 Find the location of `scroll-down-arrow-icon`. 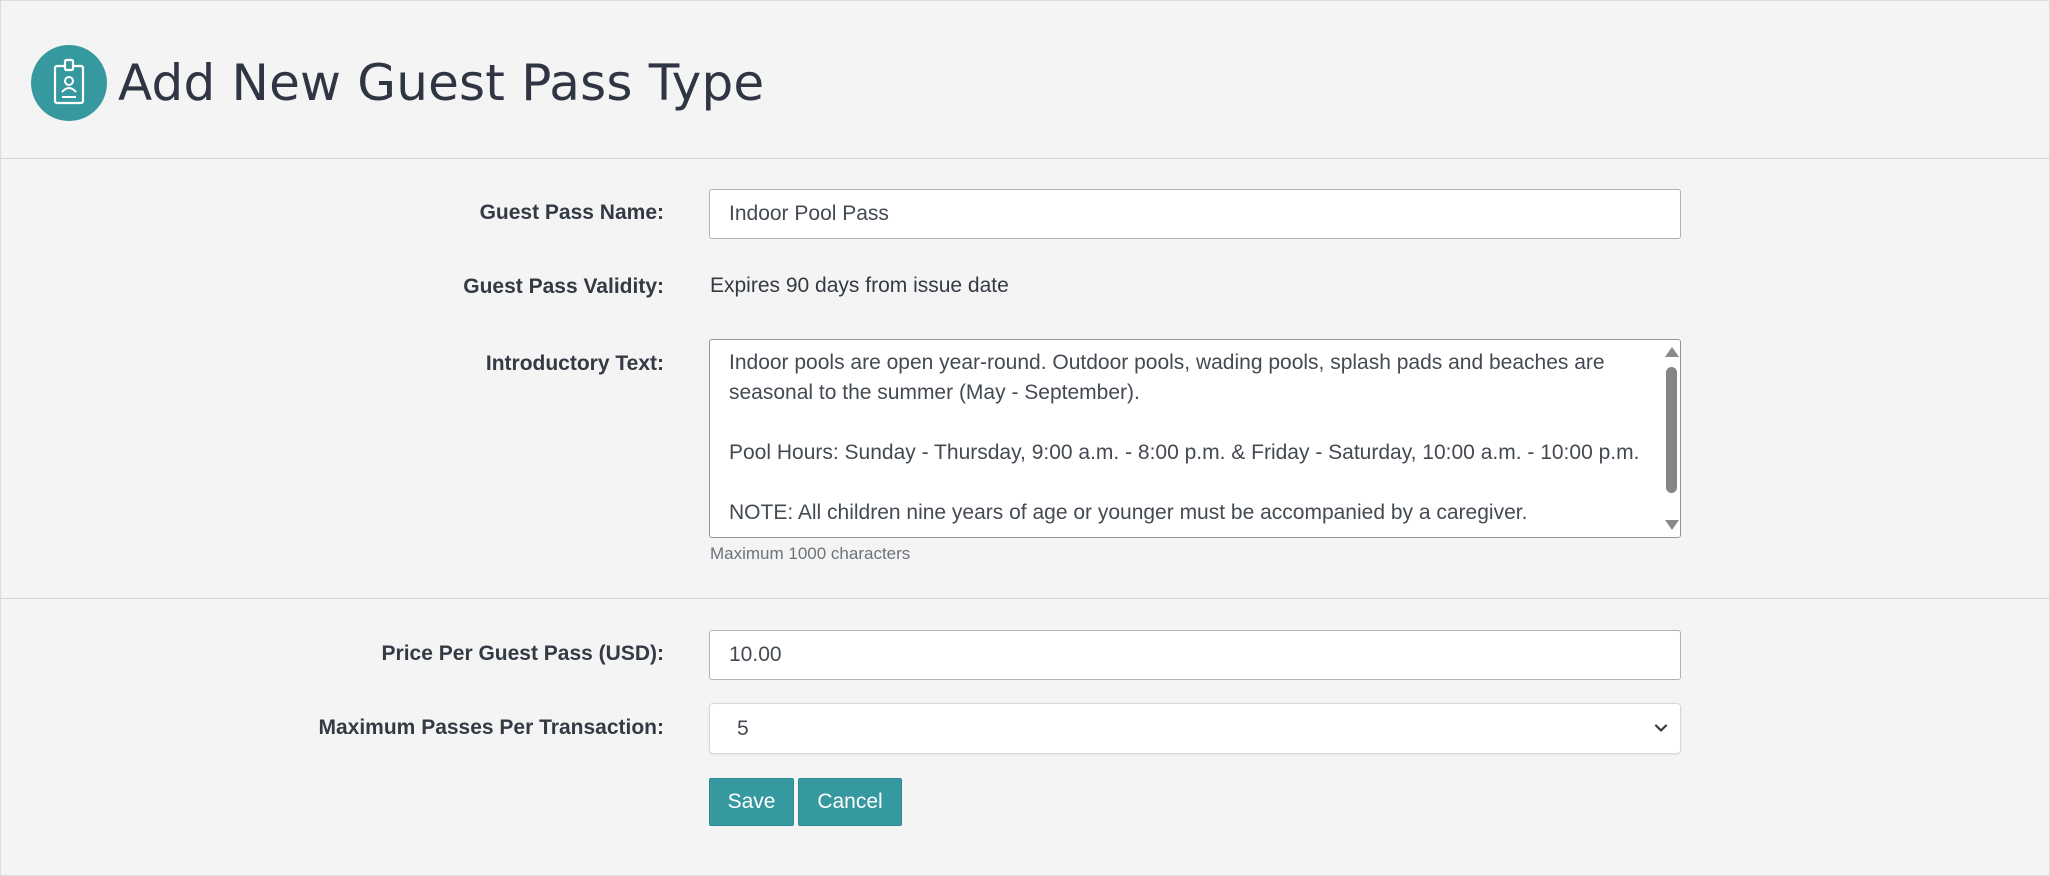

scroll-down-arrow-icon is located at coordinates (1672, 525).